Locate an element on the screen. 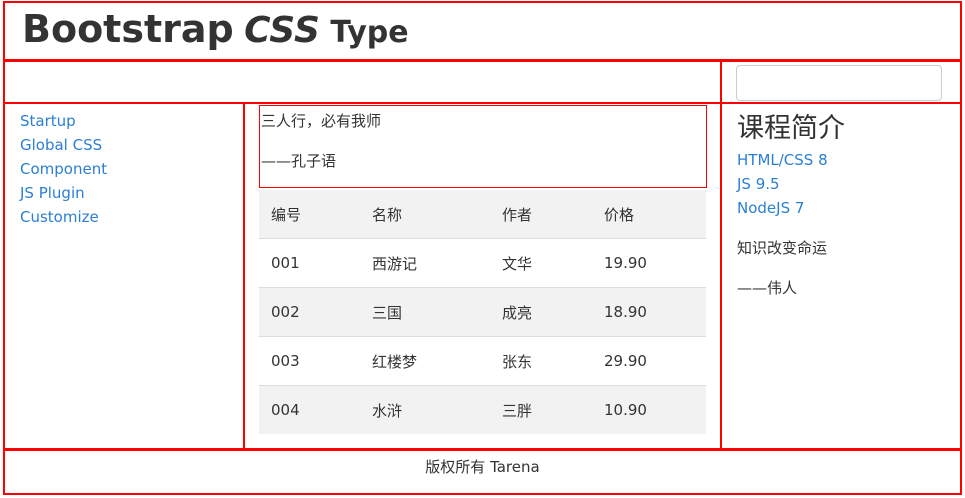  table-row: 002 三国 成亮 18.90 is located at coordinates (482, 312).